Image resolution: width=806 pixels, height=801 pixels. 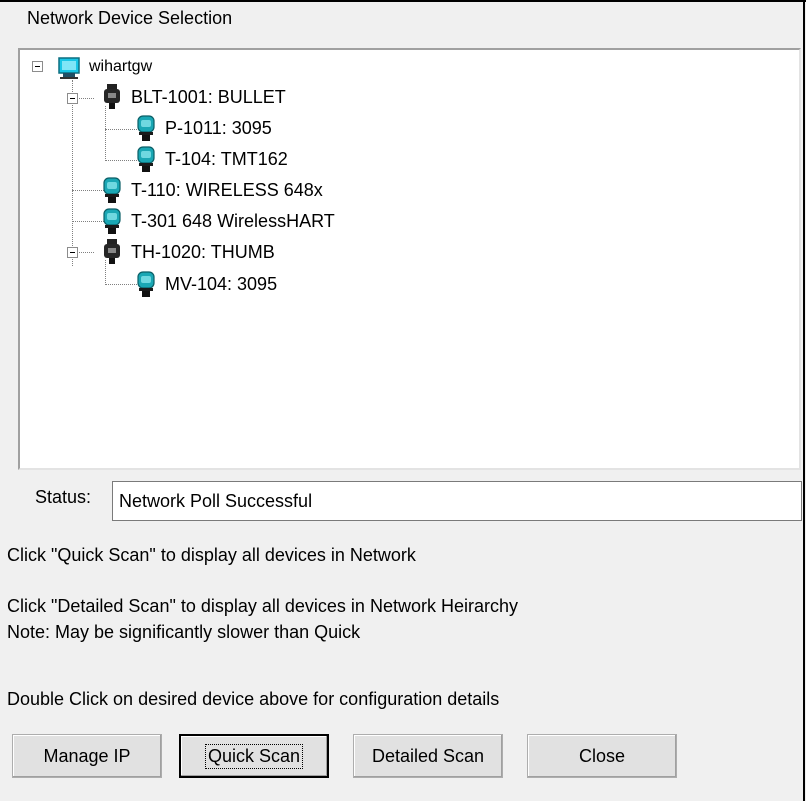 I want to click on group-title: Network Device Selection, so click(x=130, y=18).